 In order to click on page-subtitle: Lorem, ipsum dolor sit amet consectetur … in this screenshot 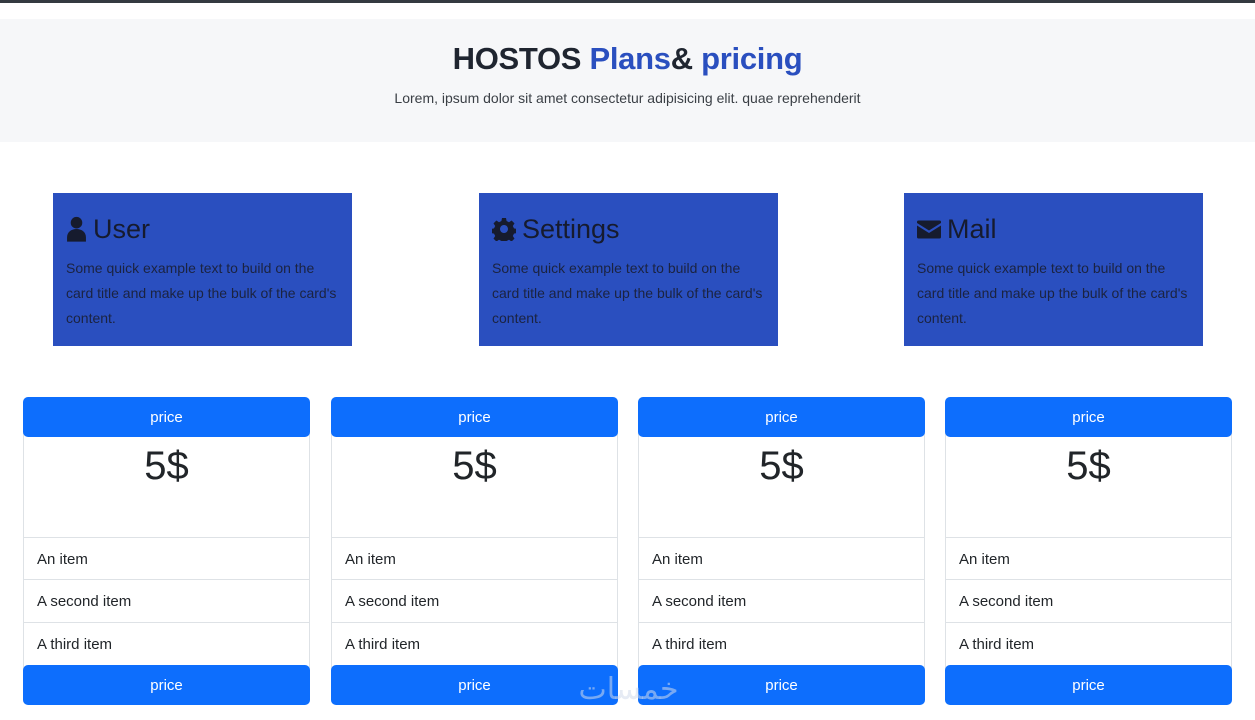, I will do `click(627, 98)`.